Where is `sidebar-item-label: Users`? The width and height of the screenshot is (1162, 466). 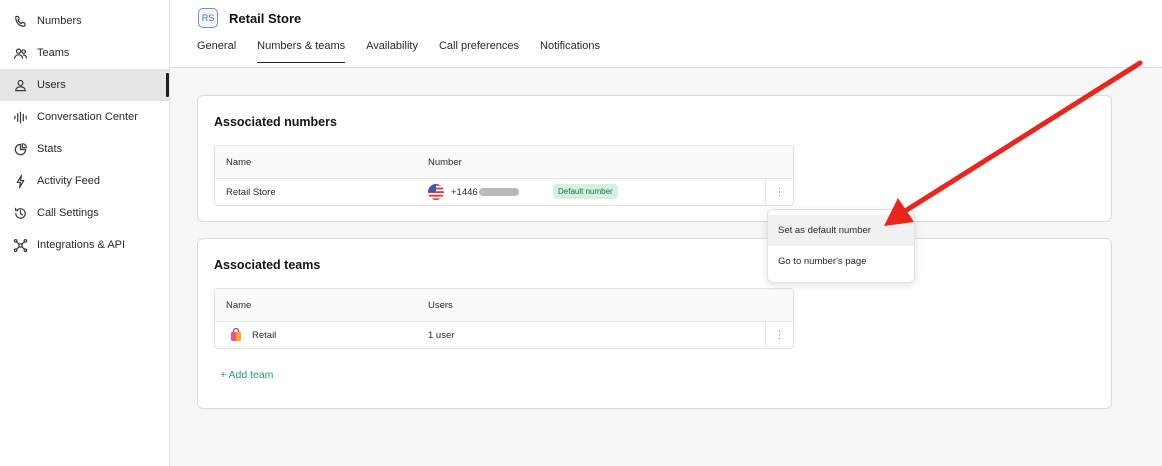 sidebar-item-label: Users is located at coordinates (51, 85).